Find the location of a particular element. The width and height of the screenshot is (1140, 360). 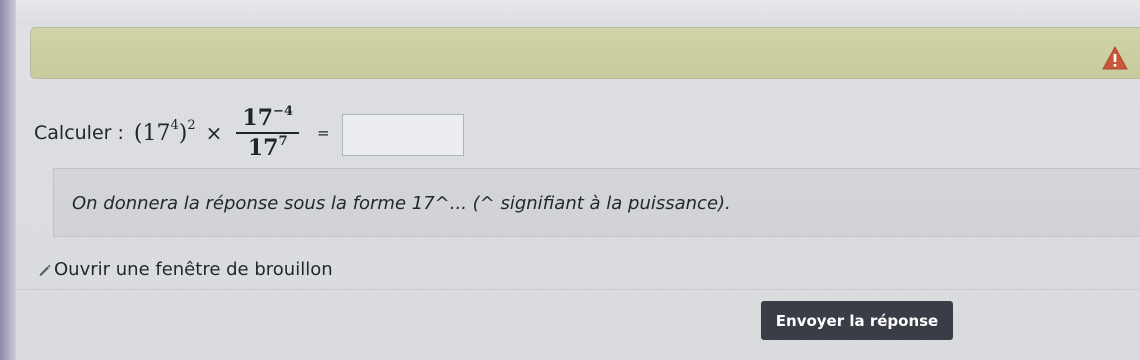

fraction: 17−4 177 is located at coordinates (267, 133).